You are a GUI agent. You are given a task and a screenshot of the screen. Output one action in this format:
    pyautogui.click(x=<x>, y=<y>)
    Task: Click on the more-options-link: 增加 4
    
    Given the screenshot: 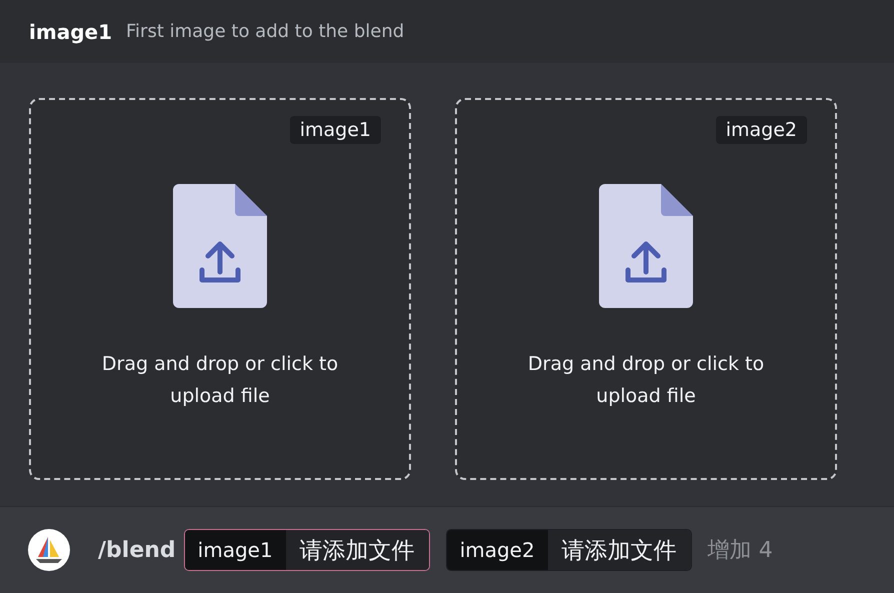 What is the action you would take?
    pyautogui.click(x=740, y=550)
    